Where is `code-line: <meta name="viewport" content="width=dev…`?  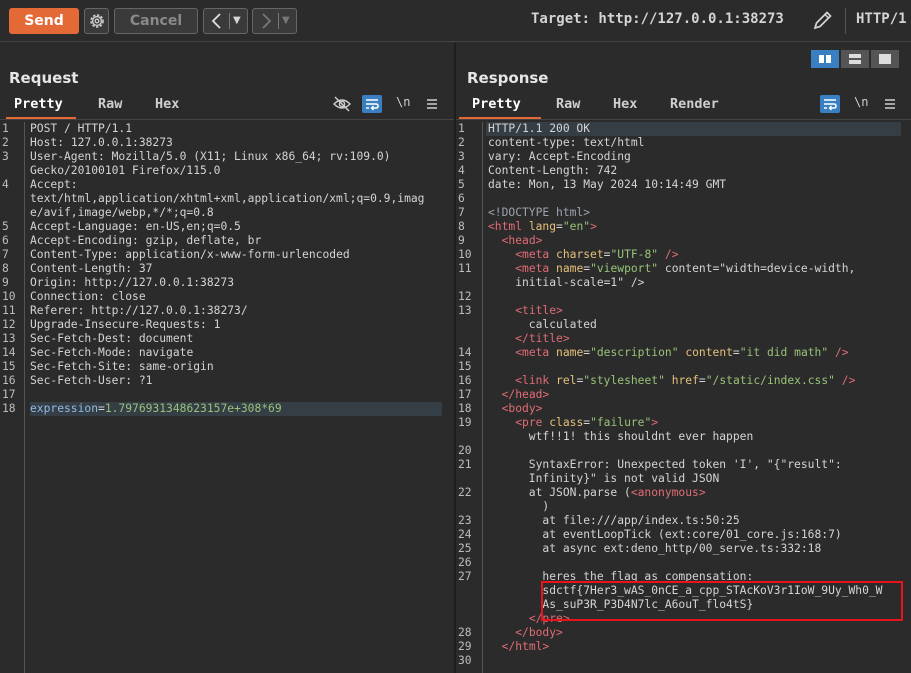 code-line: <meta name="viewport" content="width=dev… is located at coordinates (685, 268).